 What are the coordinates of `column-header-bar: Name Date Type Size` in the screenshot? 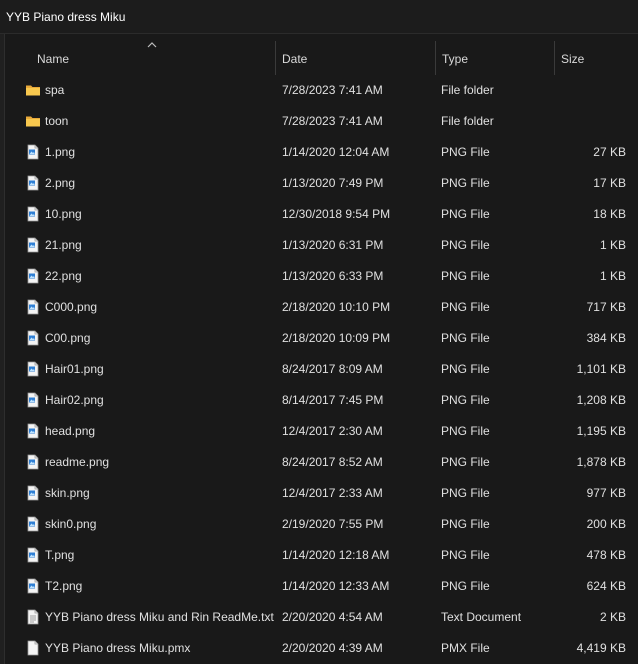 It's located at (321, 58).